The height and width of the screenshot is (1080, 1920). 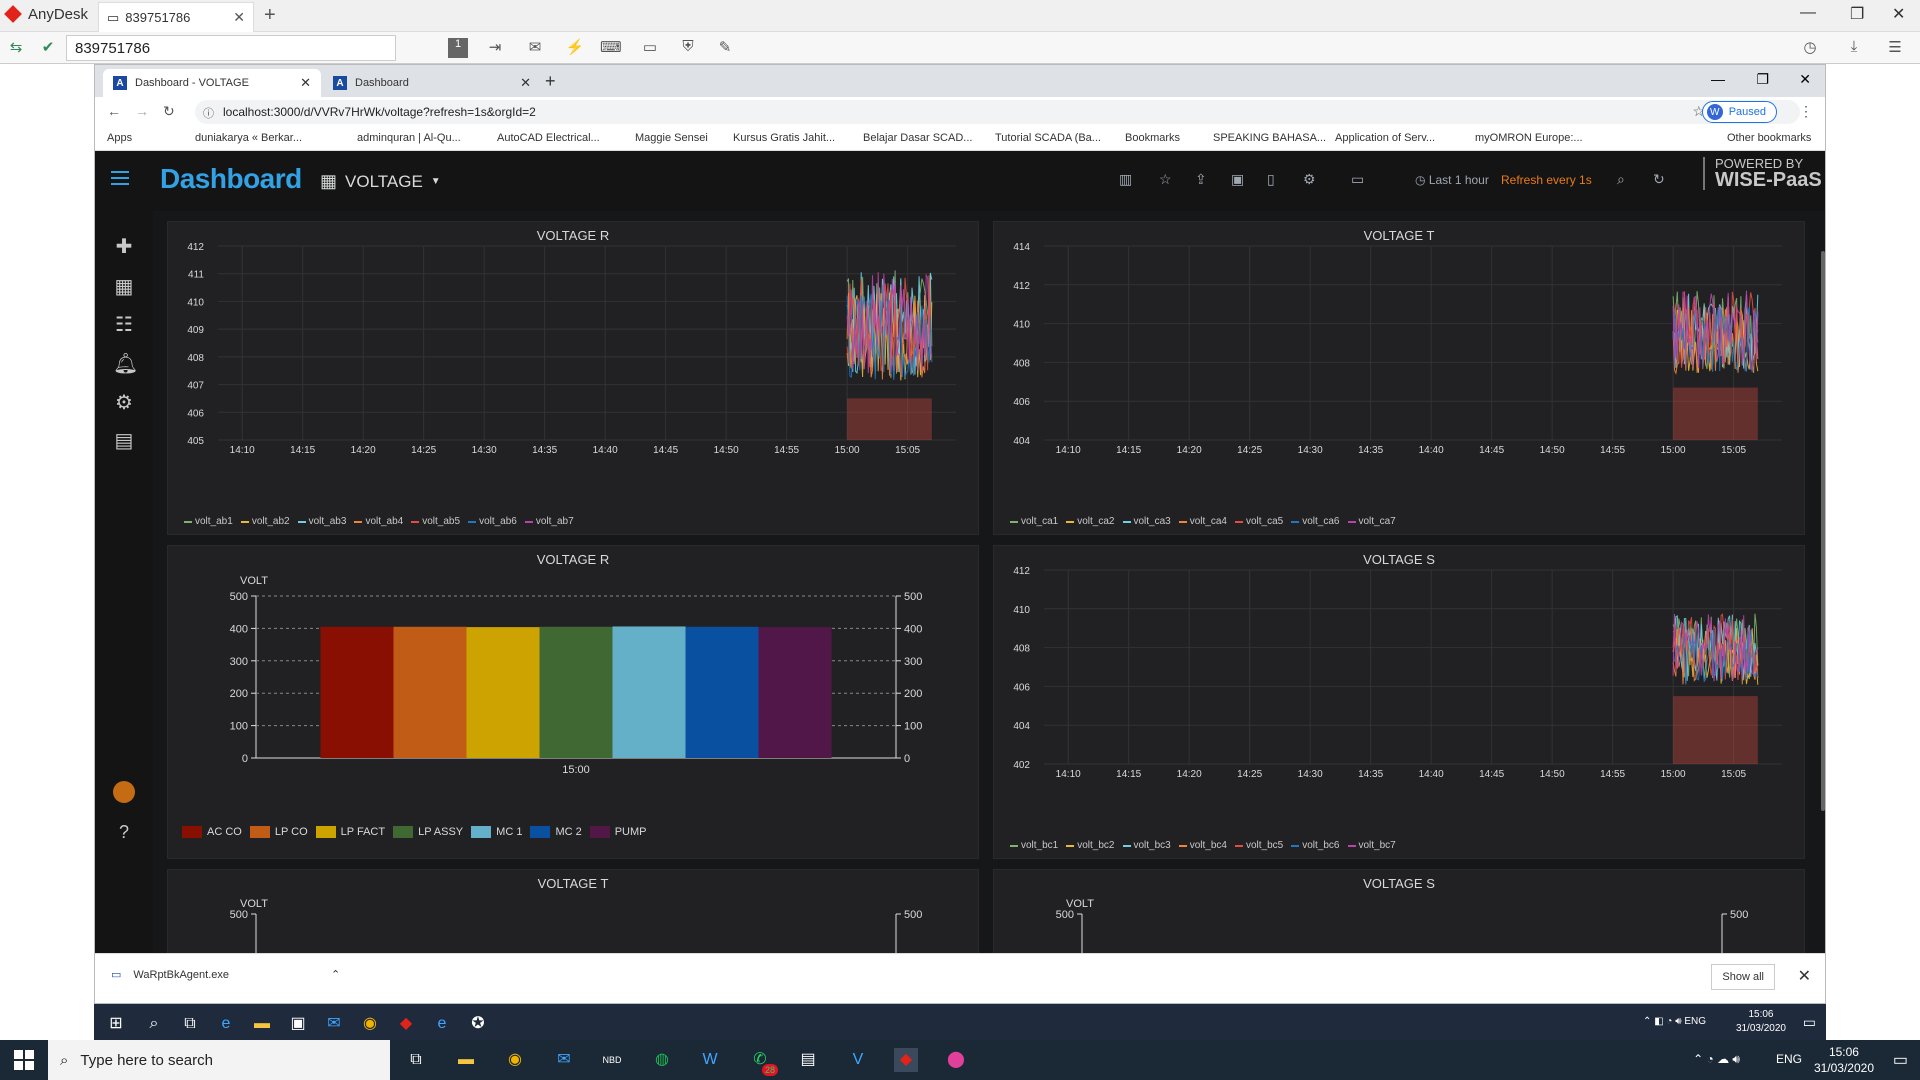 I want to click on mail-icon: ✉, so click(x=564, y=1060).